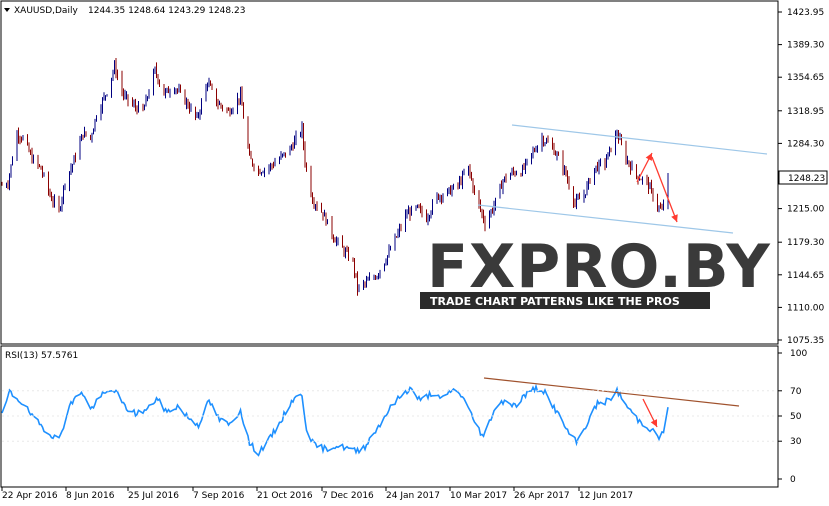 The width and height of the screenshot is (829, 506). Describe the element at coordinates (219, 496) in the screenshot. I see `time-tick-label: 7 Sep 2016` at that location.